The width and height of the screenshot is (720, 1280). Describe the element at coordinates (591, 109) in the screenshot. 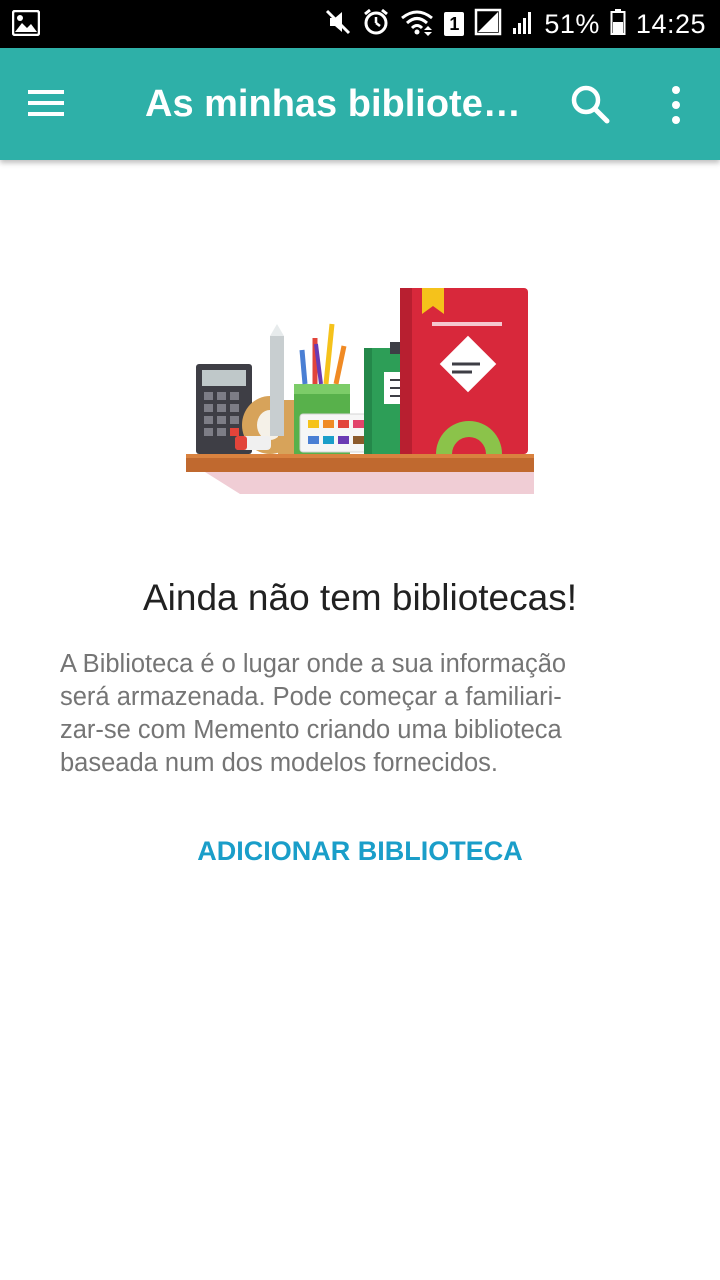

I see `search-icon` at that location.